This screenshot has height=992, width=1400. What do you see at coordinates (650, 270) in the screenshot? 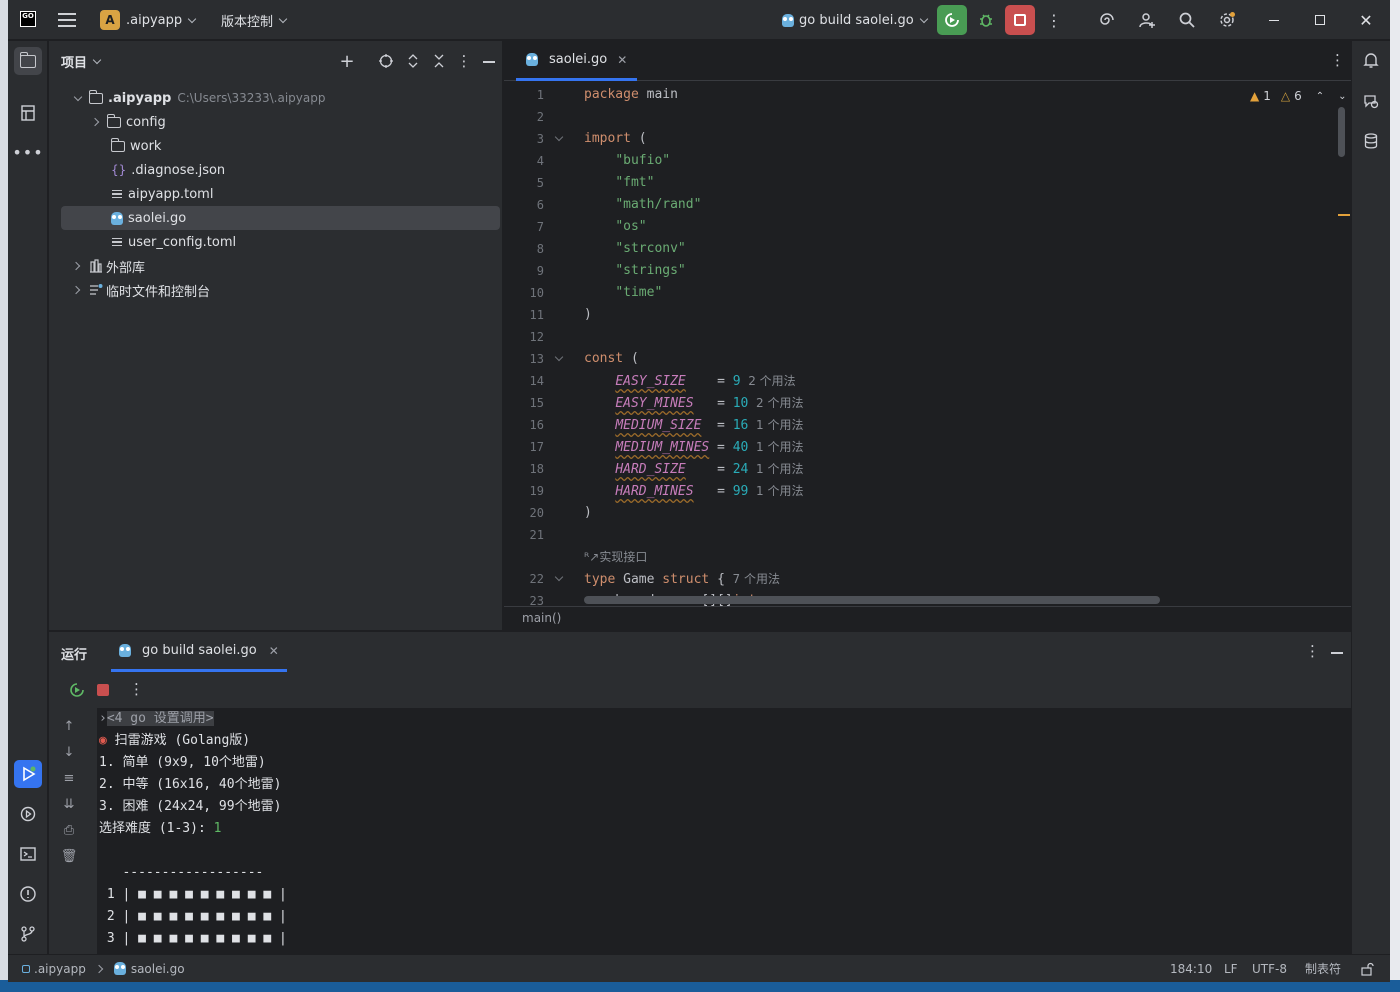
I see `string-token: "strings"` at bounding box center [650, 270].